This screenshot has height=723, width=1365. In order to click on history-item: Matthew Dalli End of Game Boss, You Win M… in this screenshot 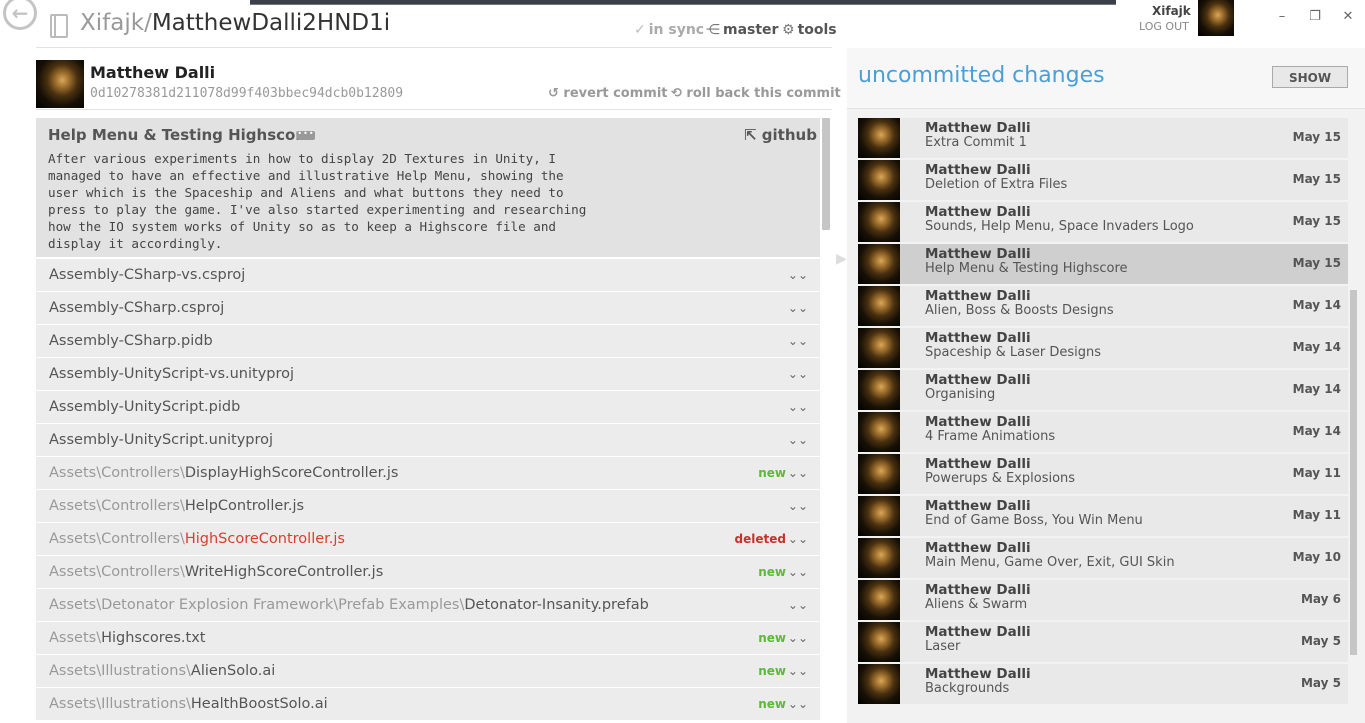, I will do `click(1103, 516)`.